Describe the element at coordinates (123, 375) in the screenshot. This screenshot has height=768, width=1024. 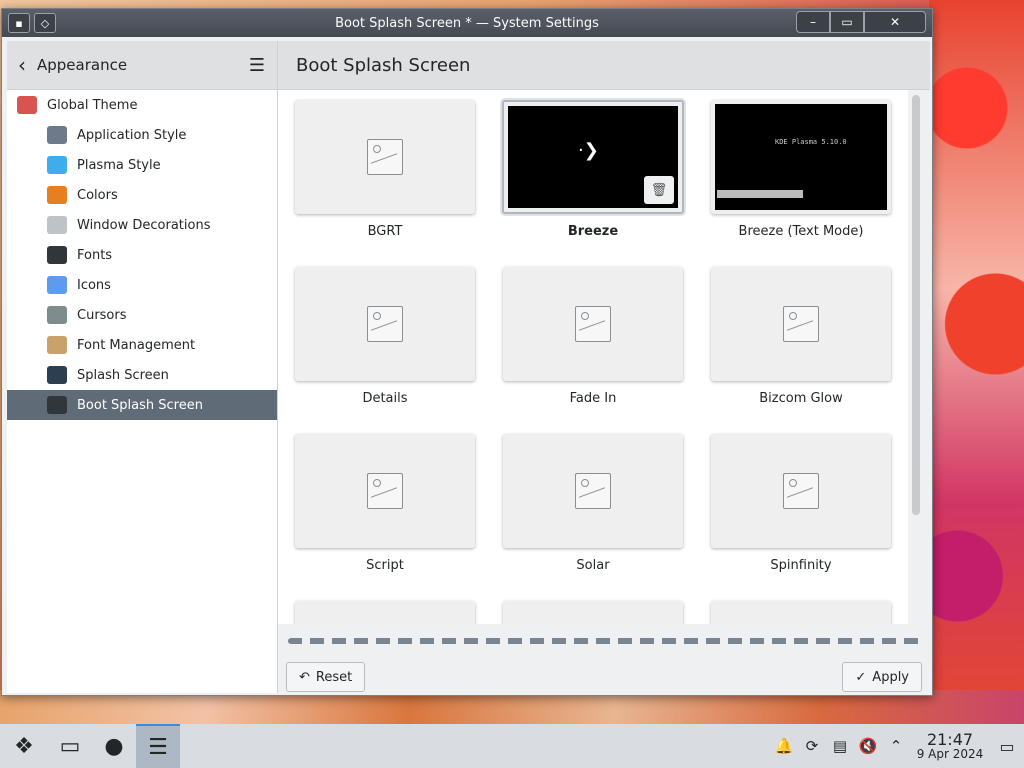
I see `sidebar-item-label: Splash Screen` at that location.